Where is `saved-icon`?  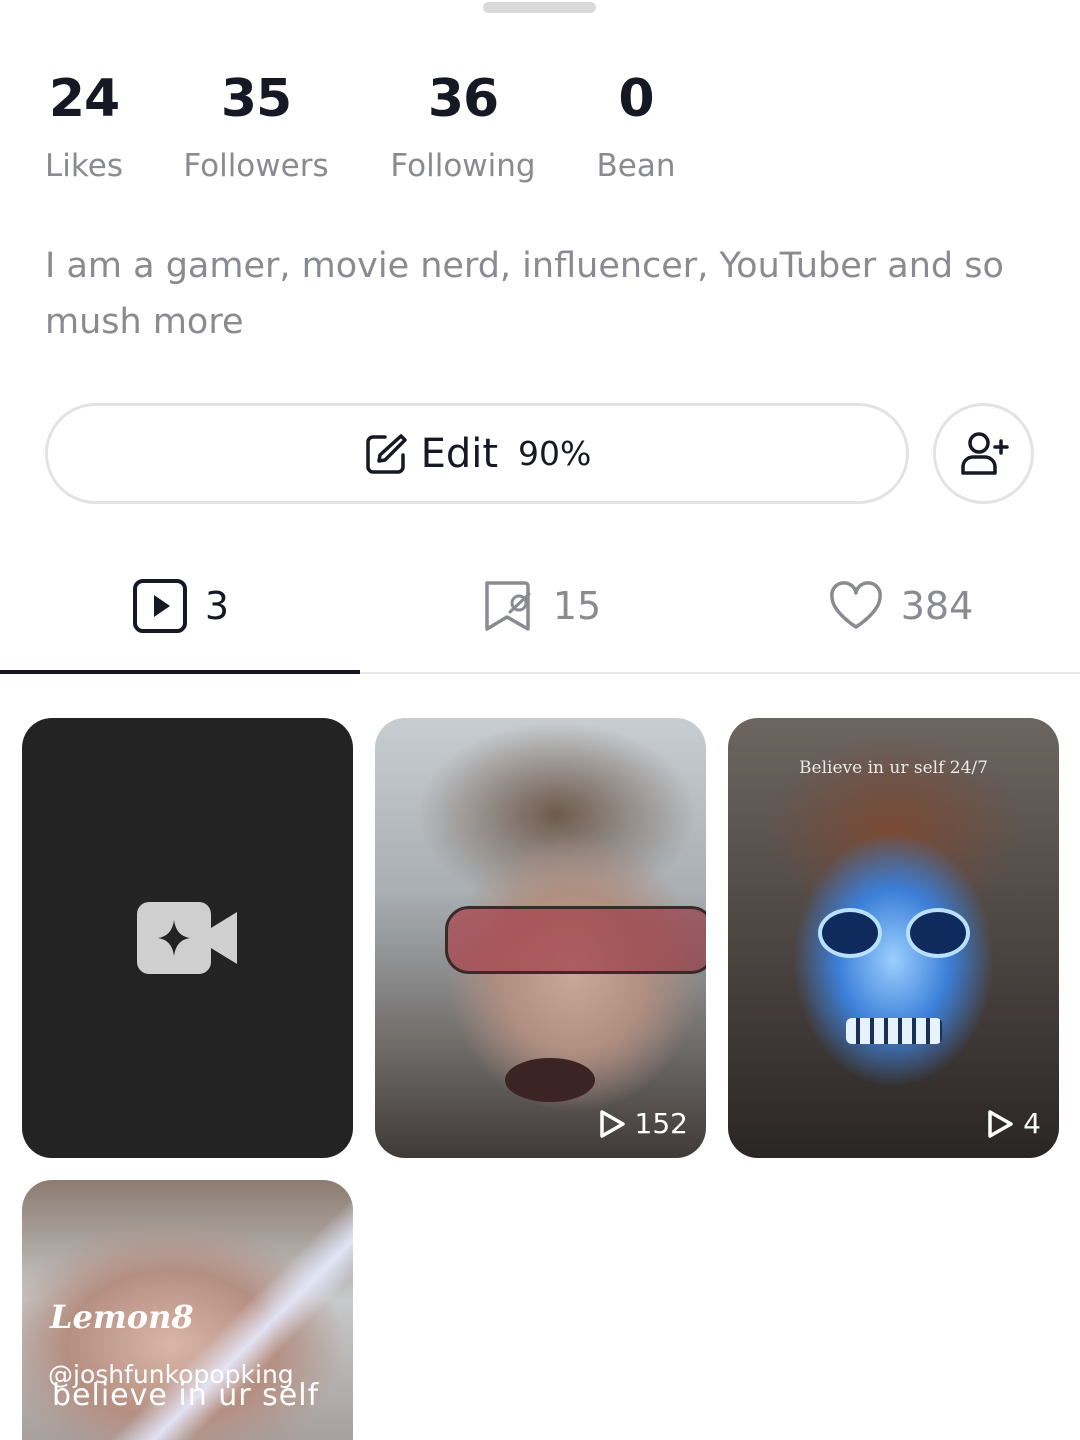
saved-icon is located at coordinates (508, 606).